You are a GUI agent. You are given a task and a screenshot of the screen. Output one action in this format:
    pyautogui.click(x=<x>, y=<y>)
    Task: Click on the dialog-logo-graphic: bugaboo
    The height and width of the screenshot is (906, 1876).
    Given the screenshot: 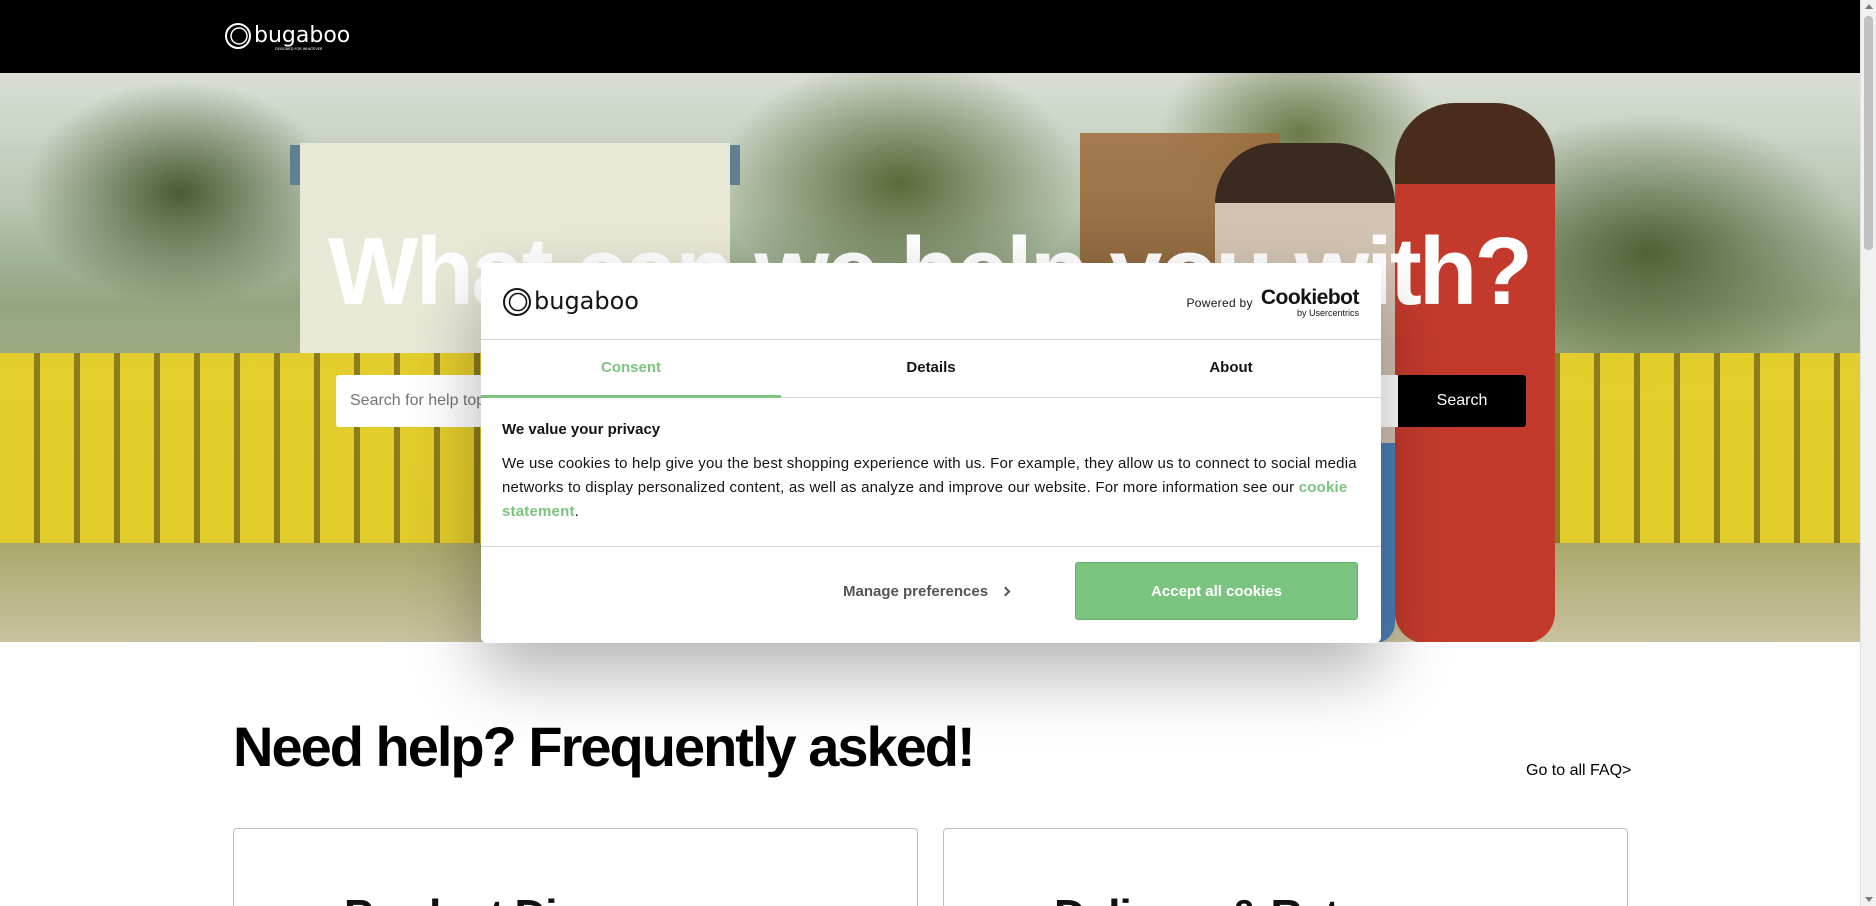 What is the action you would take?
    pyautogui.click(x=571, y=301)
    